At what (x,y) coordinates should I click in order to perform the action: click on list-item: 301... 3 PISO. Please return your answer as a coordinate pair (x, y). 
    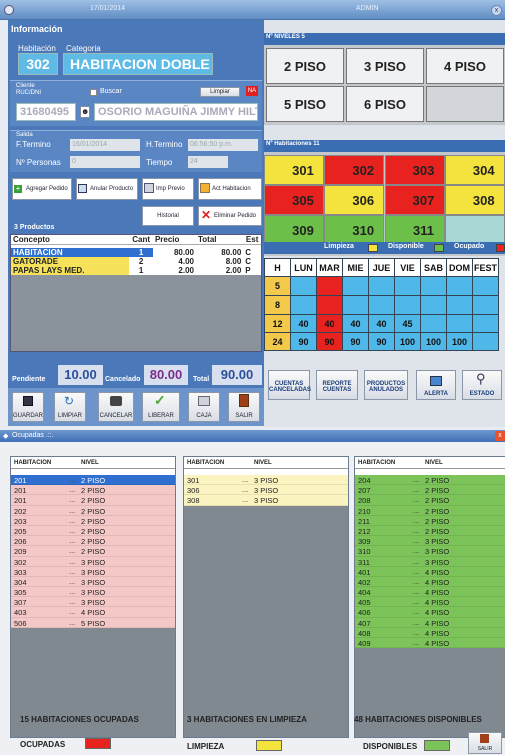
    Looking at the image, I should click on (266, 480).